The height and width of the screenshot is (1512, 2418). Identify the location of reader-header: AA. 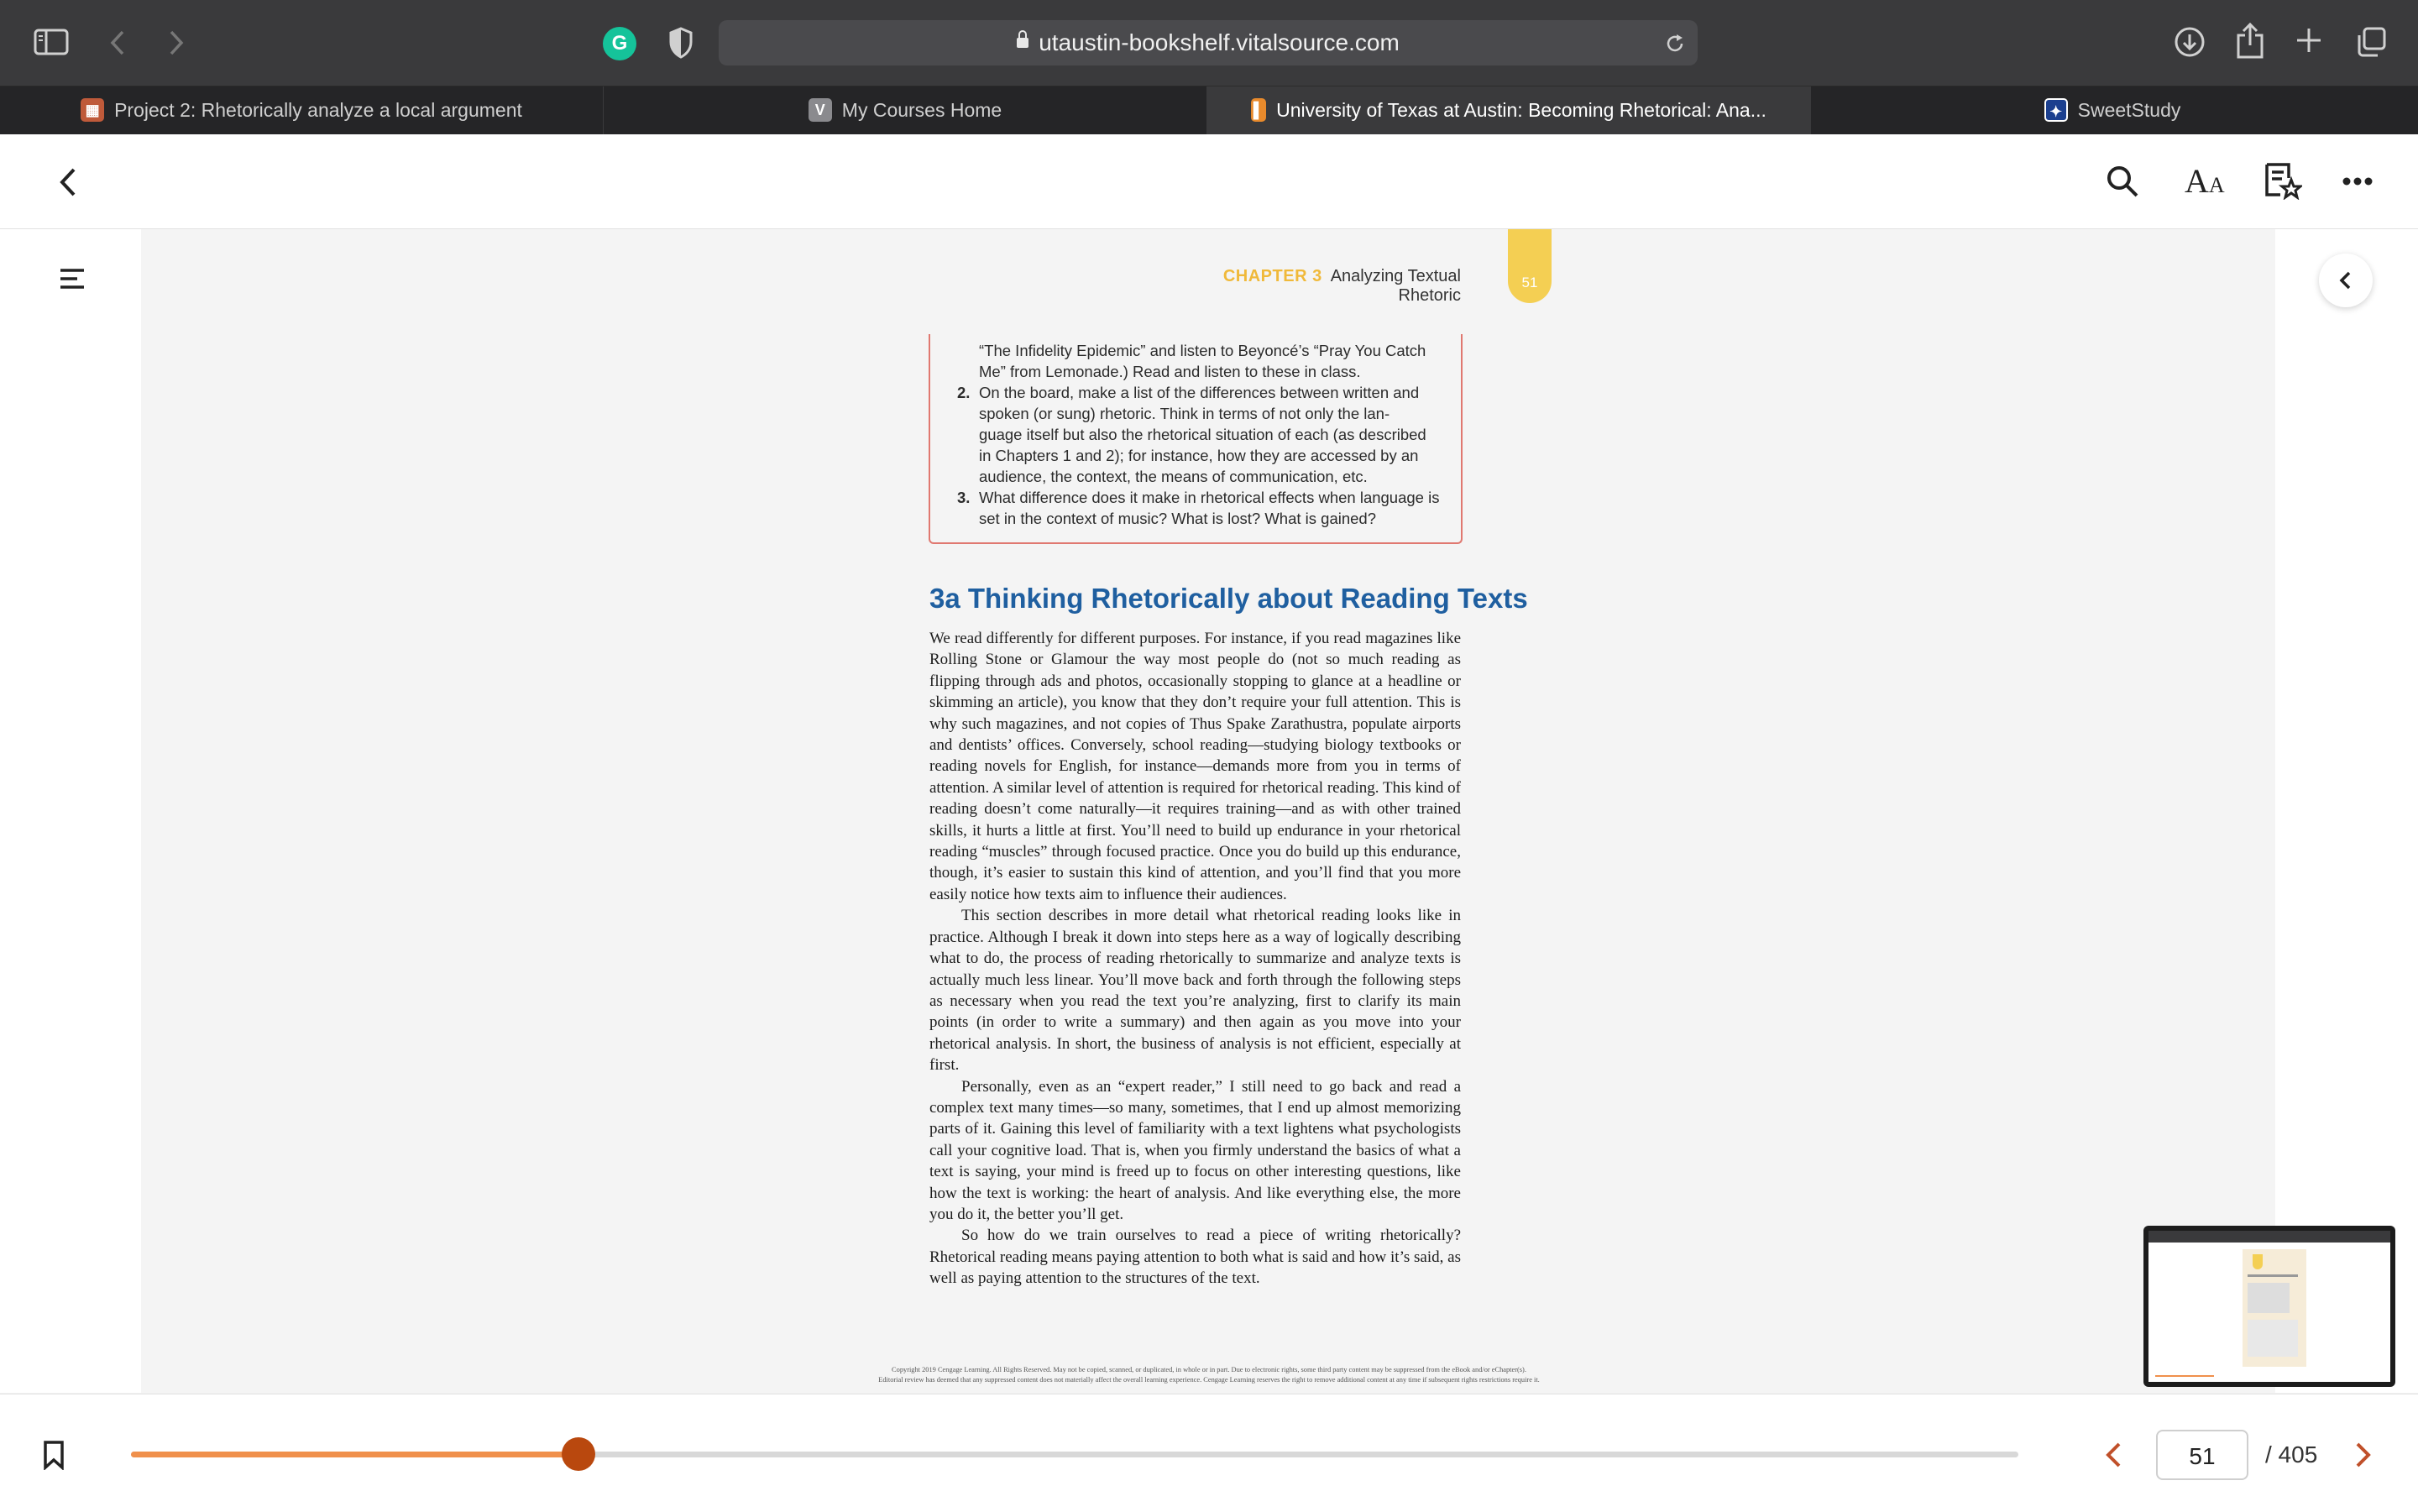
(1209, 181).